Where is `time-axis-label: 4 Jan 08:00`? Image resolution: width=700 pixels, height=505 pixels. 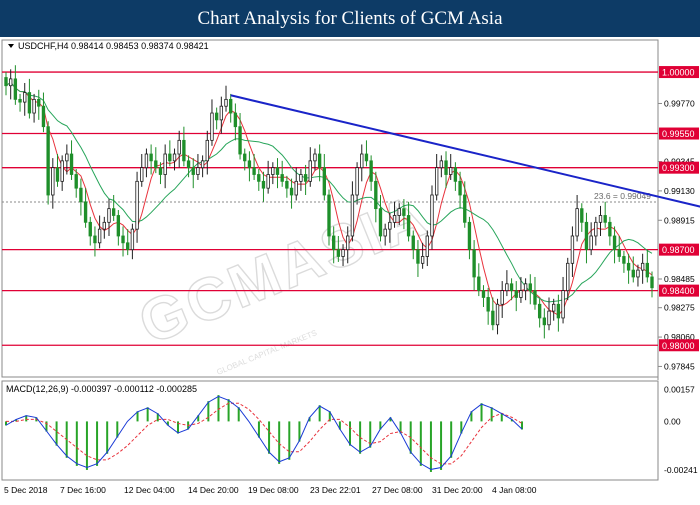
time-axis-label: 4 Jan 08:00 is located at coordinates (514, 490).